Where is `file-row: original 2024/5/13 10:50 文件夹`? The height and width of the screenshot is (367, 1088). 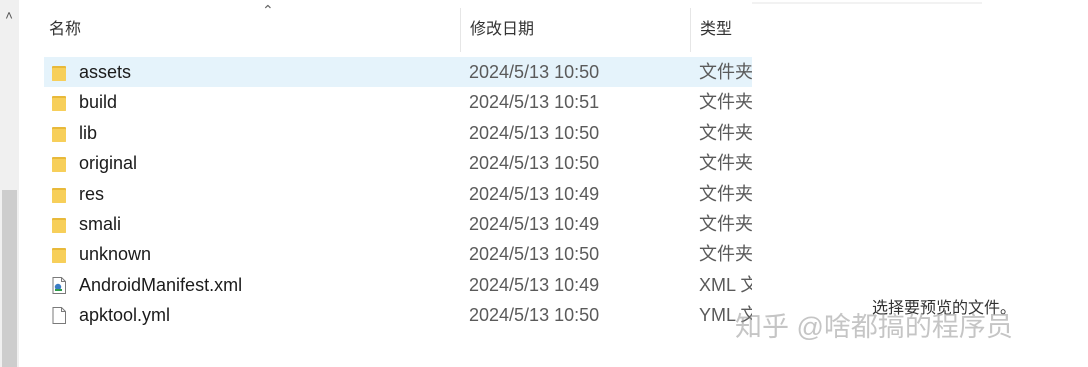
file-row: original 2024/5/13 10:50 文件夹 is located at coordinates (398, 163).